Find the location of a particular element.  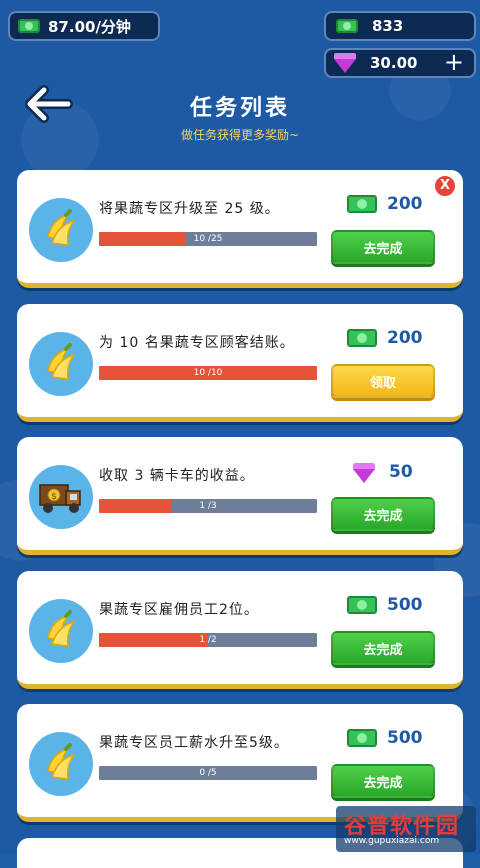

task-card: 果蔬专区雇佣员工2位。 1 /2 500 去完成 is located at coordinates (240, 630).